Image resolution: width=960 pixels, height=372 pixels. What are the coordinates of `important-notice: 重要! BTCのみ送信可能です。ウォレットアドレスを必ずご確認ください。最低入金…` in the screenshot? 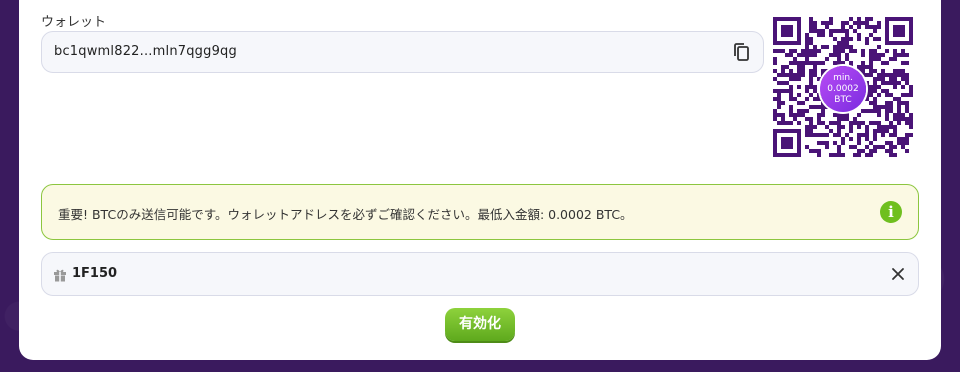 It's located at (480, 212).